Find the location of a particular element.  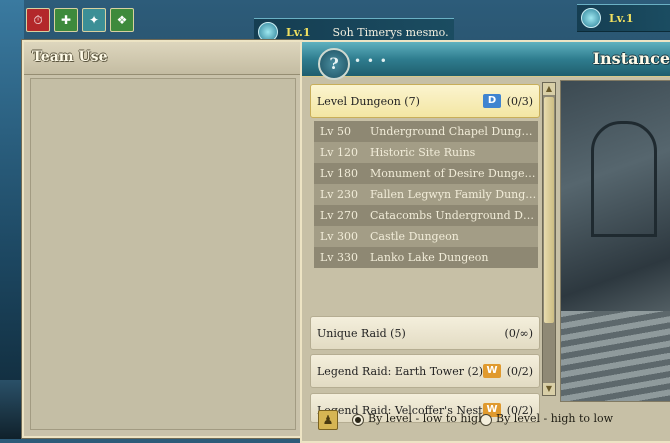

category-label: Level Dungeon (7) is located at coordinates (368, 101).